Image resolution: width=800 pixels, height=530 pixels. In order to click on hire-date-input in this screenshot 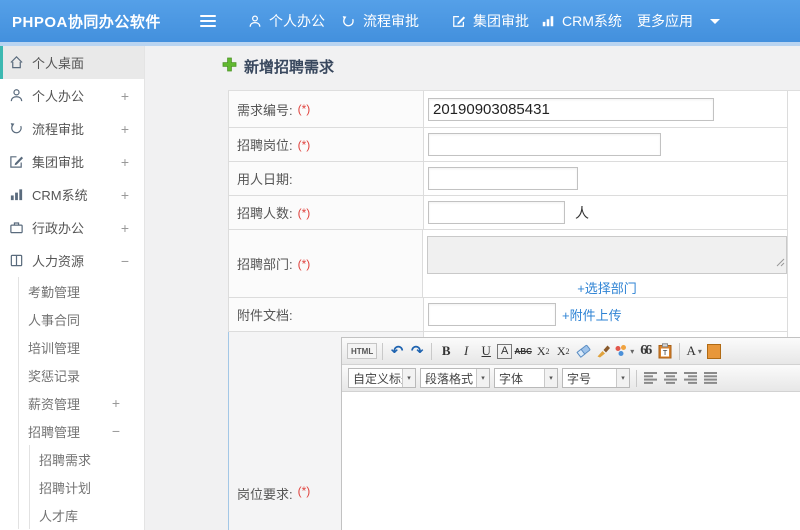, I will do `click(503, 178)`.